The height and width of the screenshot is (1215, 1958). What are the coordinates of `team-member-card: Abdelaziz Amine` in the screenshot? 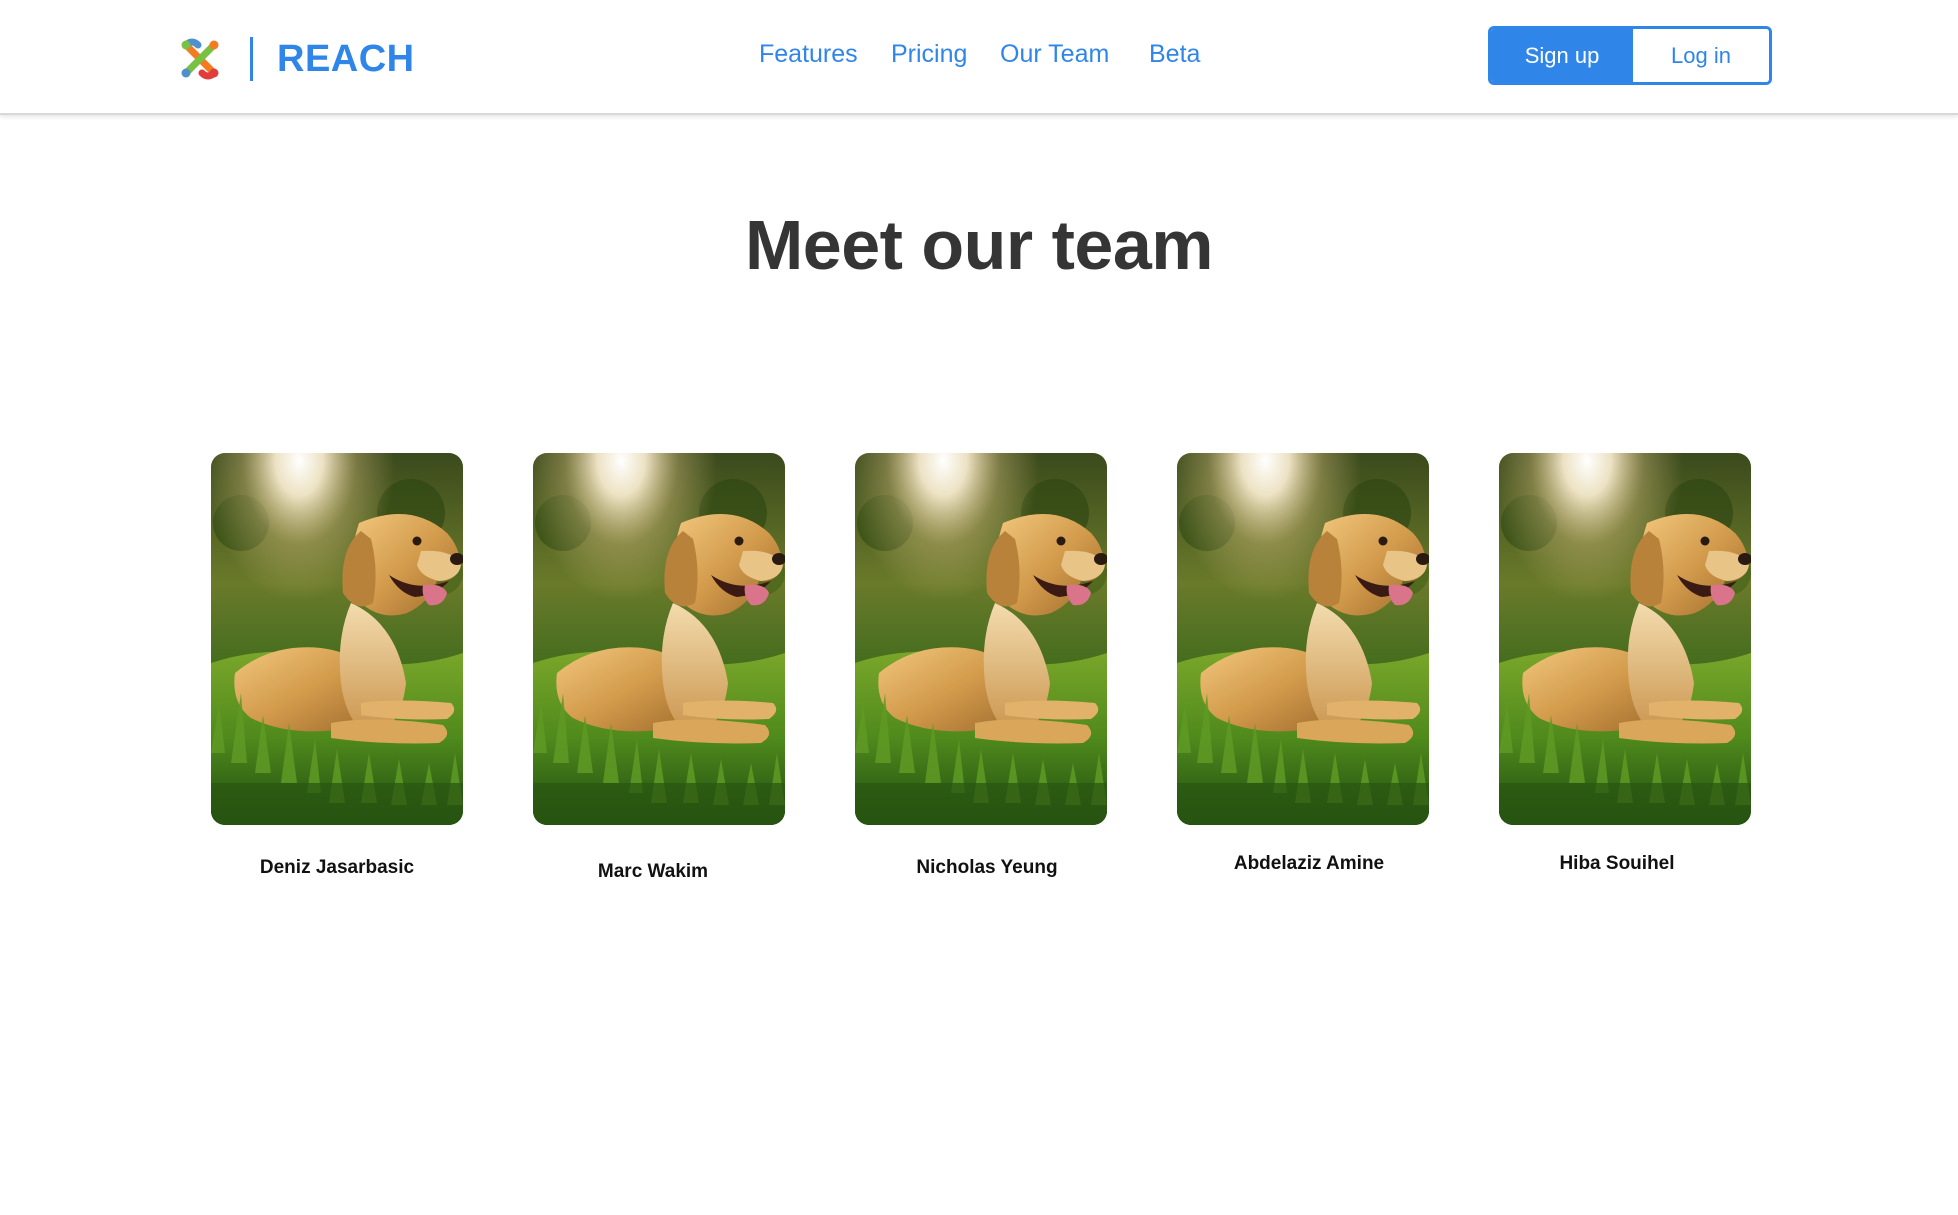 It's located at (1303, 663).